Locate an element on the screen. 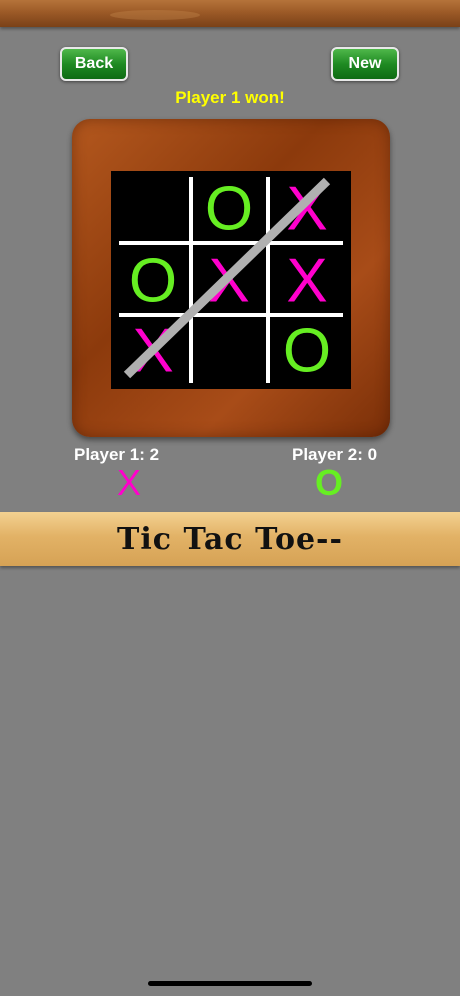 This screenshot has width=460, height=996. game-title: Tic Tac Toe-- is located at coordinates (230, 539).